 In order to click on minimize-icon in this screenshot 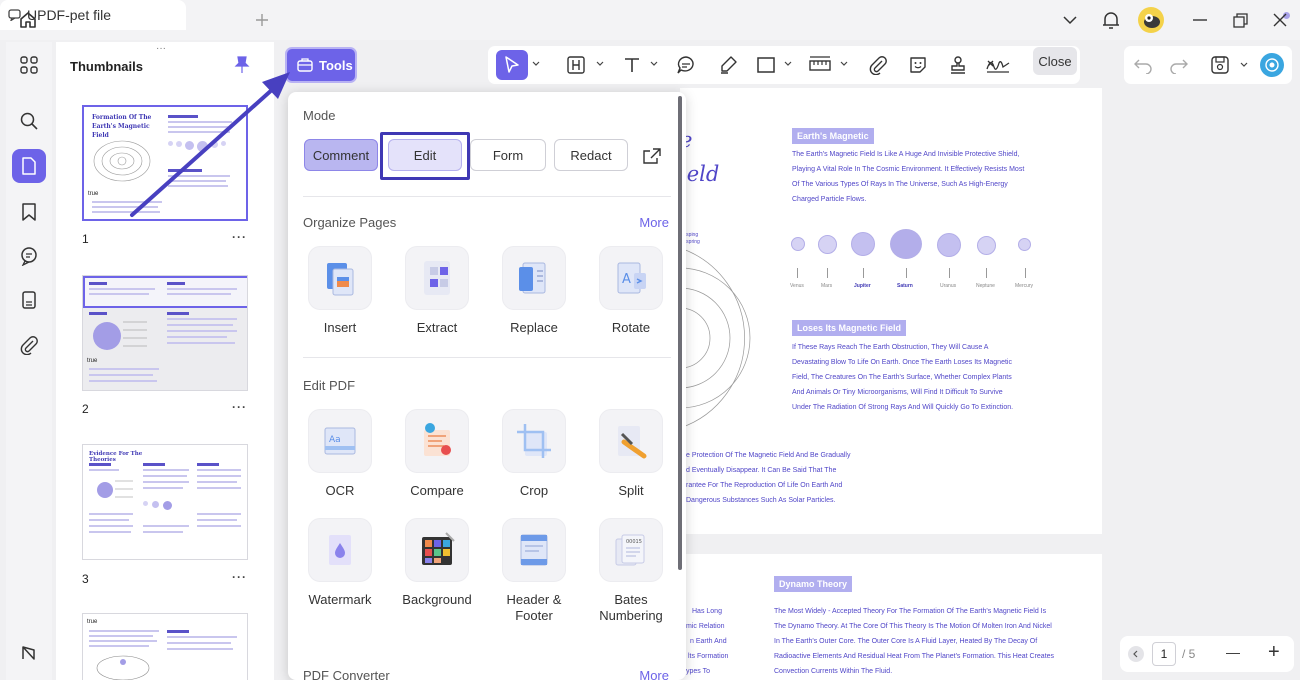, I will do `click(1200, 20)`.